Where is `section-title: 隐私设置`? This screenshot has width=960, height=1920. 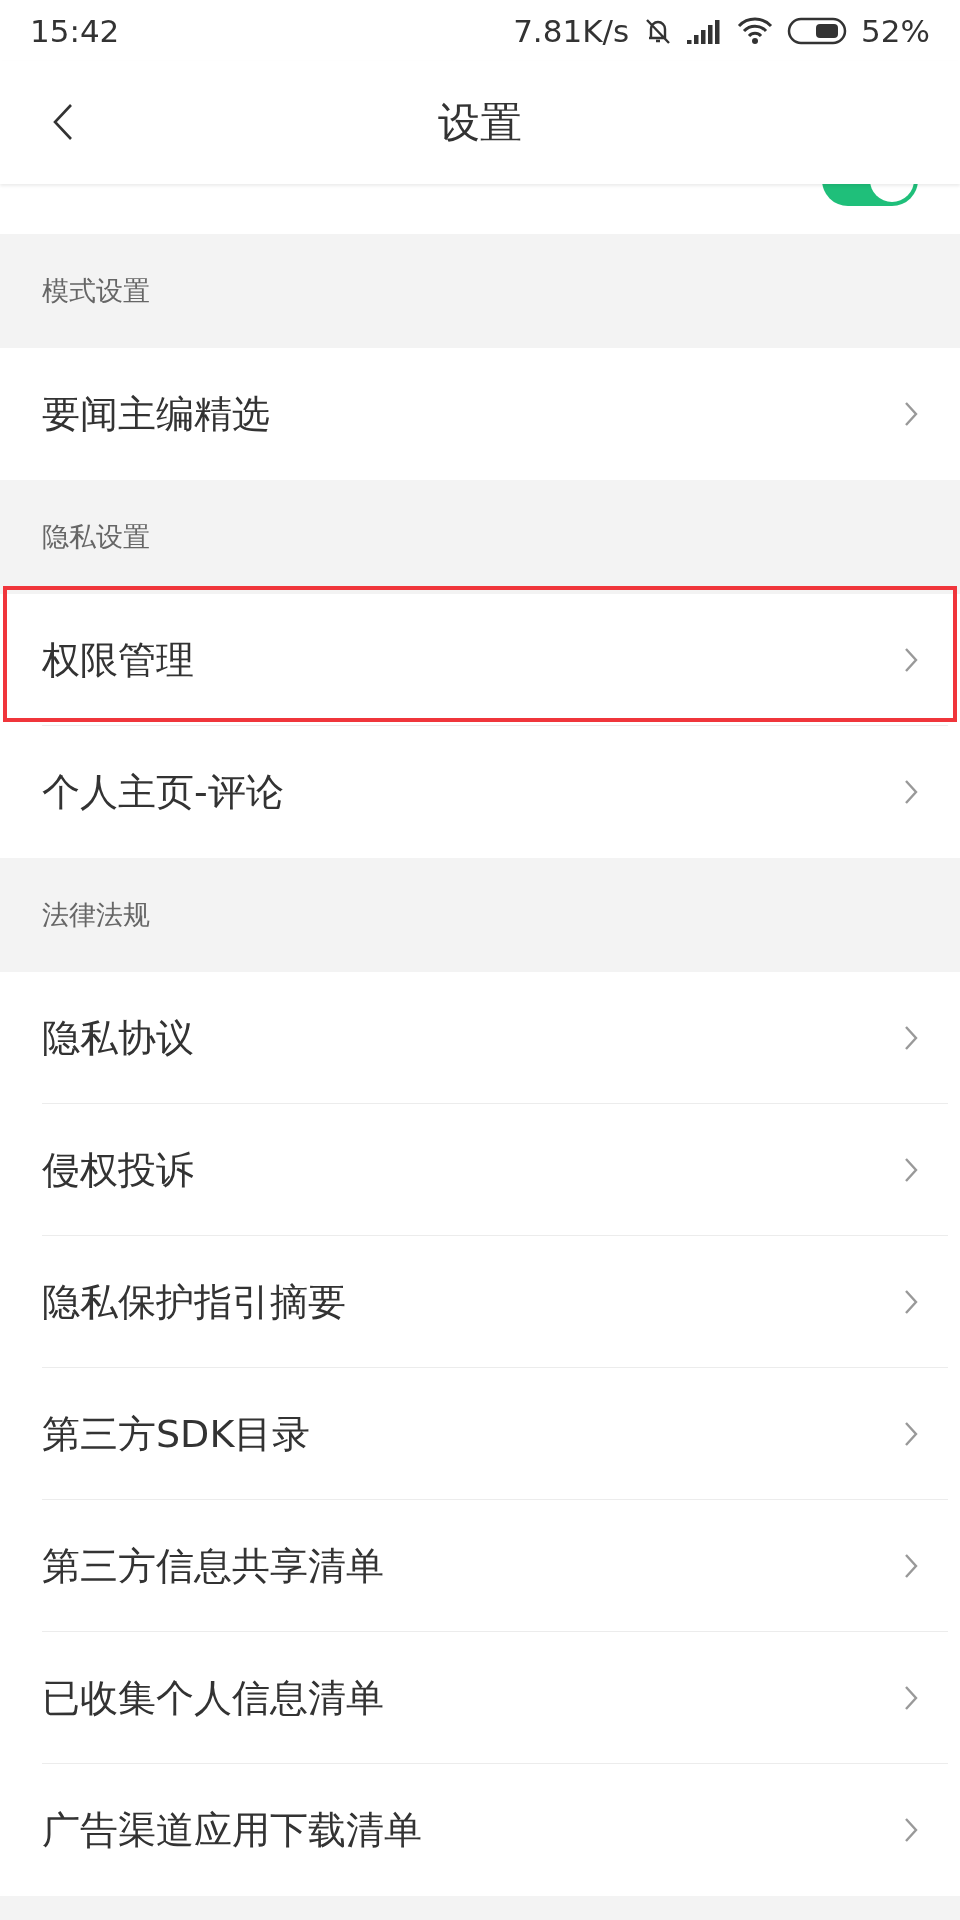
section-title: 隐私设置 is located at coordinates (96, 537).